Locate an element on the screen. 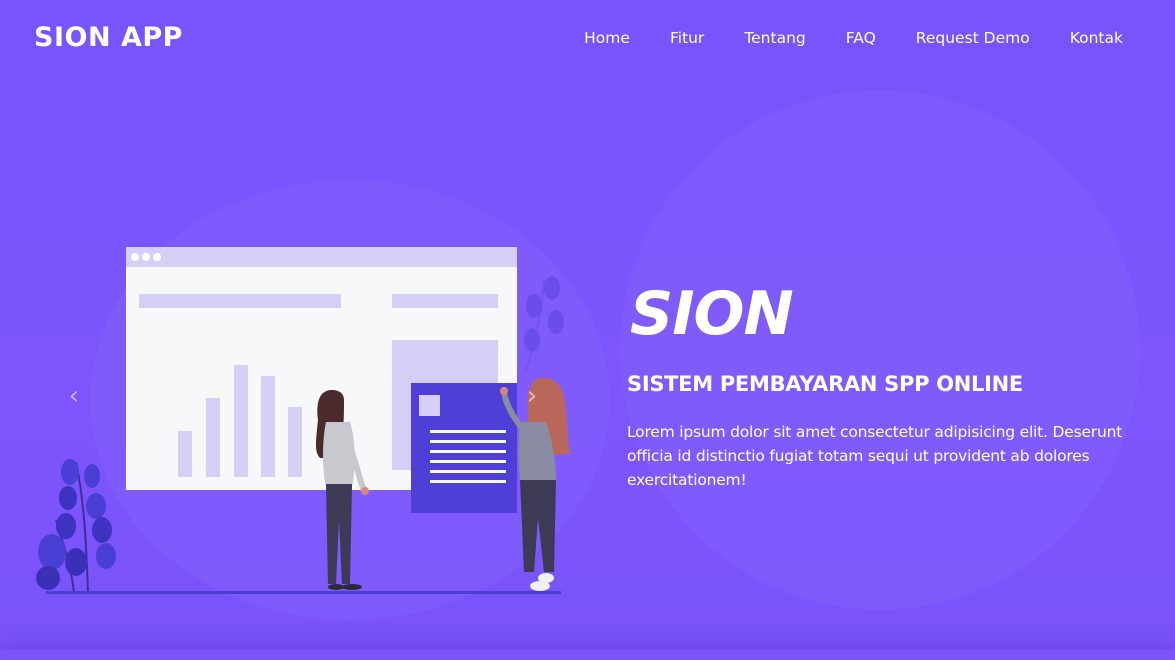 Image resolution: width=1175 pixels, height=660 pixels. hero-title: SION is located at coordinates (712, 314).